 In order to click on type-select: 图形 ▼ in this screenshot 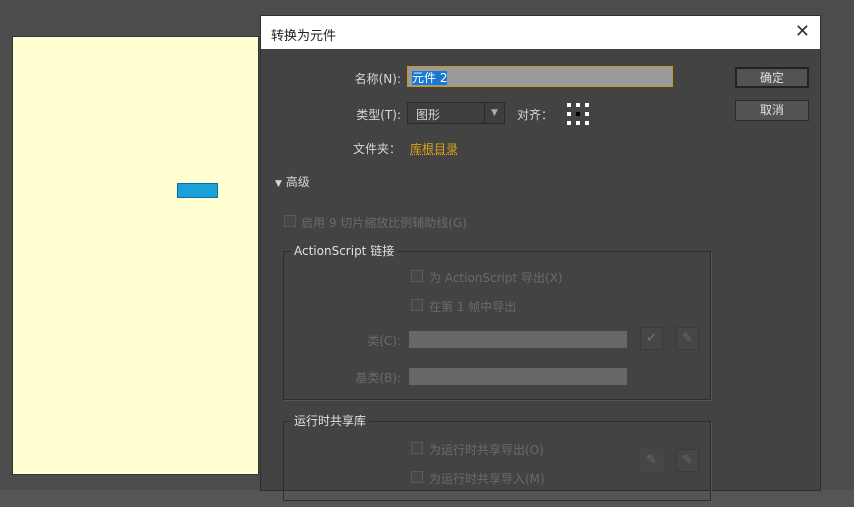, I will do `click(456, 113)`.